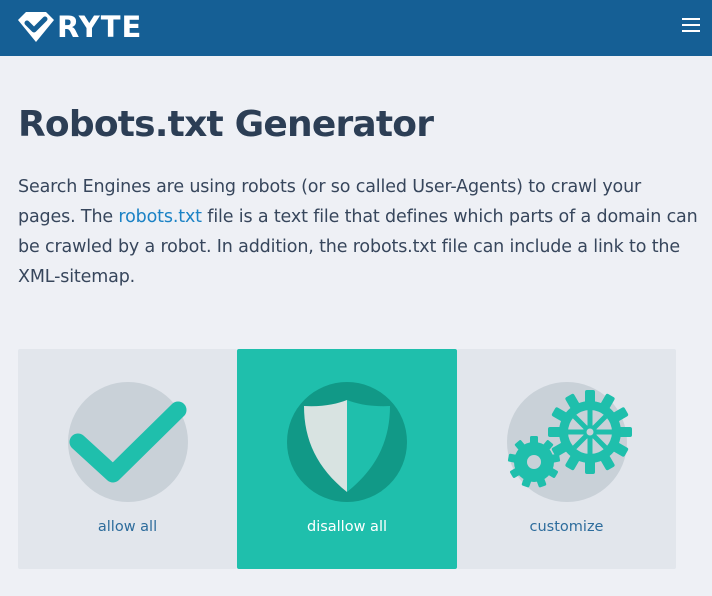  What do you see at coordinates (127, 442) in the screenshot?
I see `checkmark-icon` at bounding box center [127, 442].